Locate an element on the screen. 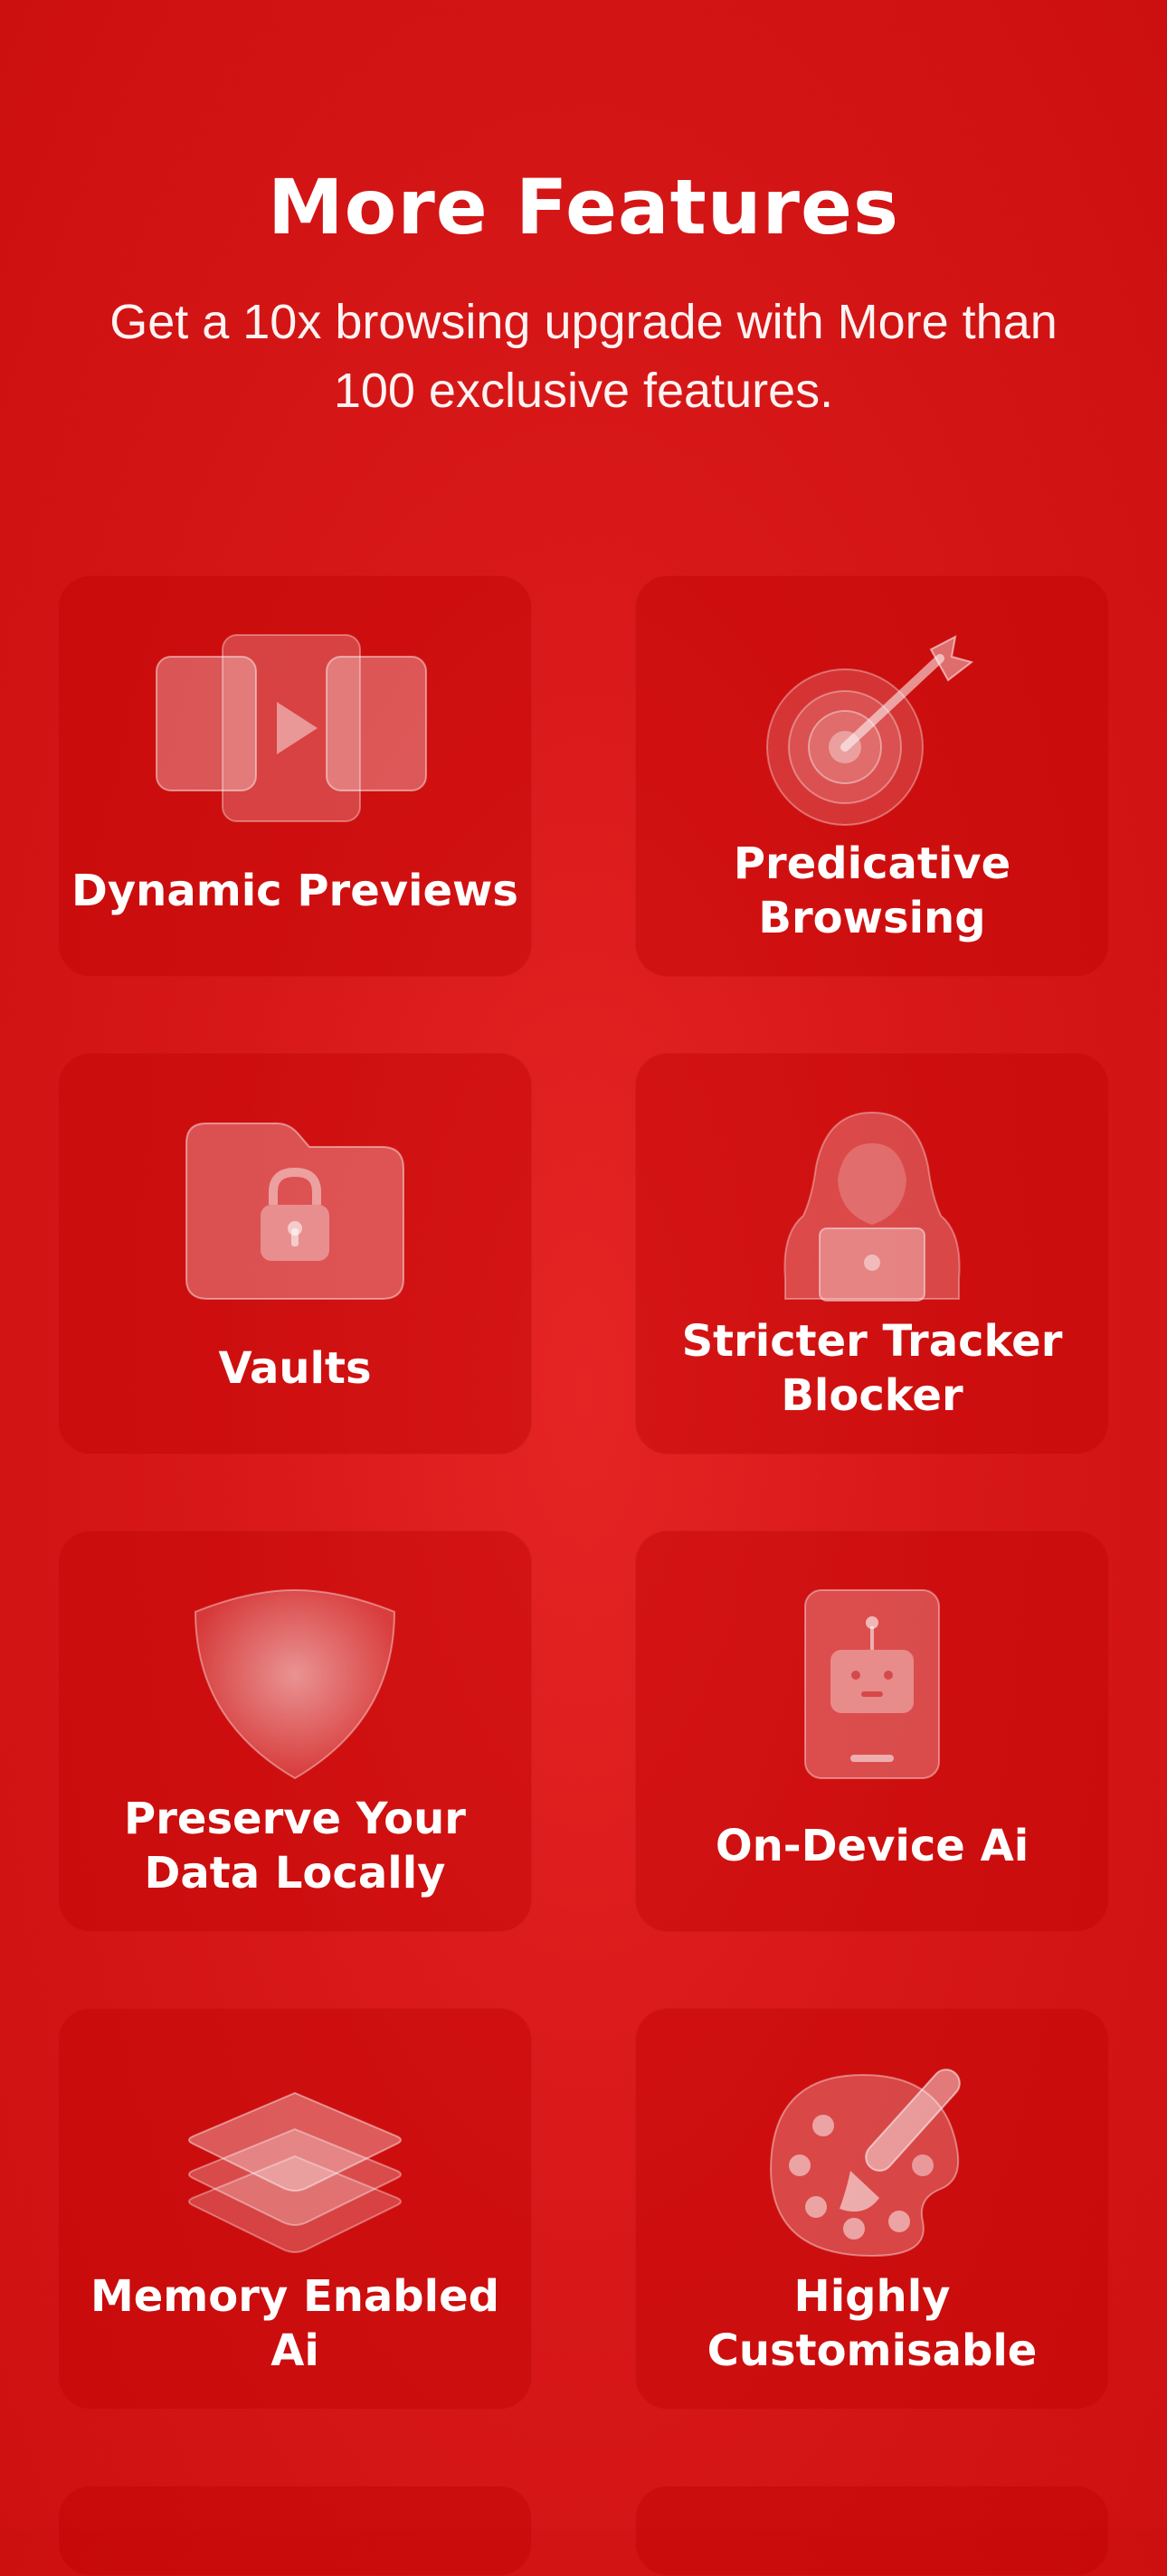 This screenshot has height=2576, width=1167. palette-icon is located at coordinates (872, 2161).